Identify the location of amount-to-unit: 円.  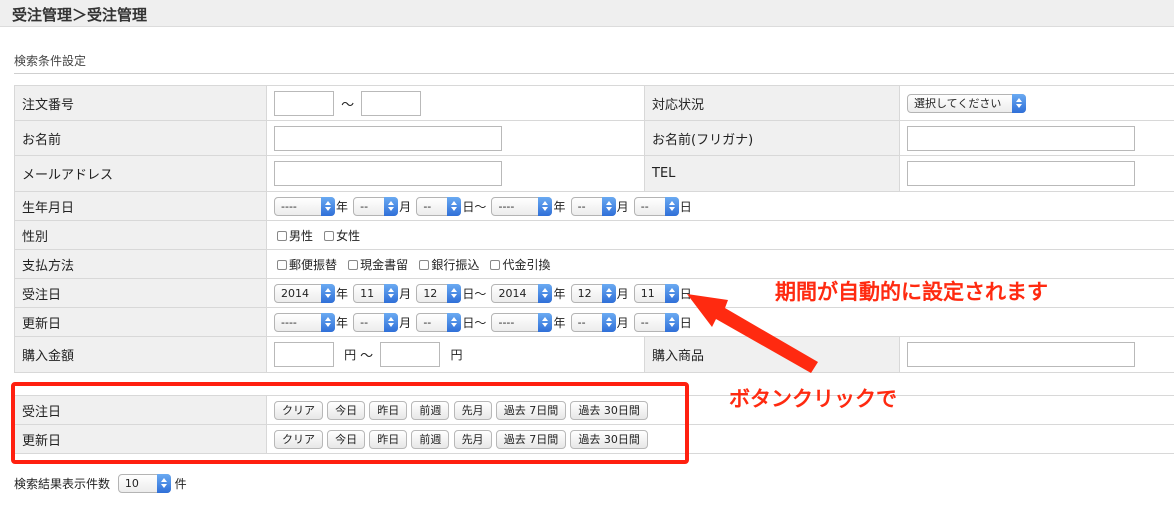
(456, 355).